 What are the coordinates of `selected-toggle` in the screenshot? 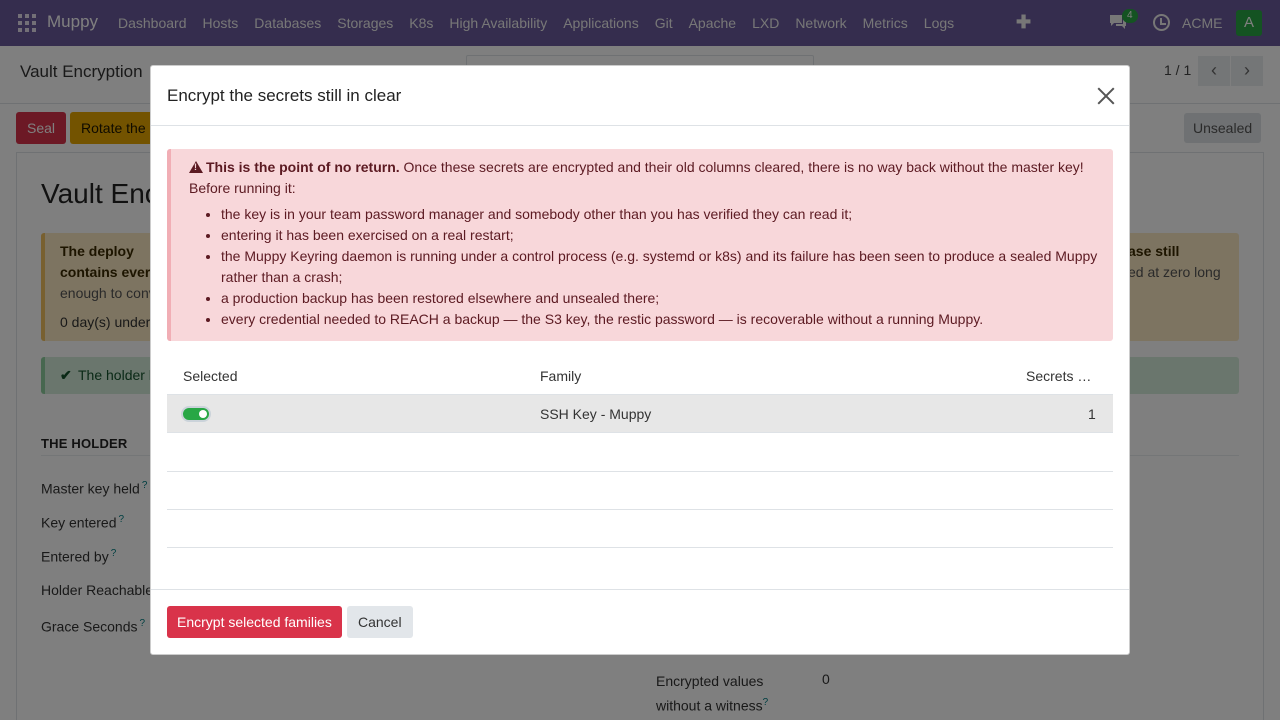 It's located at (196, 414).